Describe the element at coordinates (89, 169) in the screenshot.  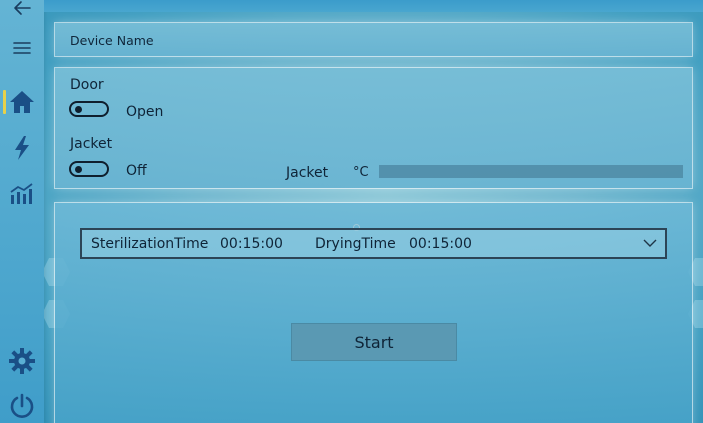
I see `jacket-toggle` at that location.